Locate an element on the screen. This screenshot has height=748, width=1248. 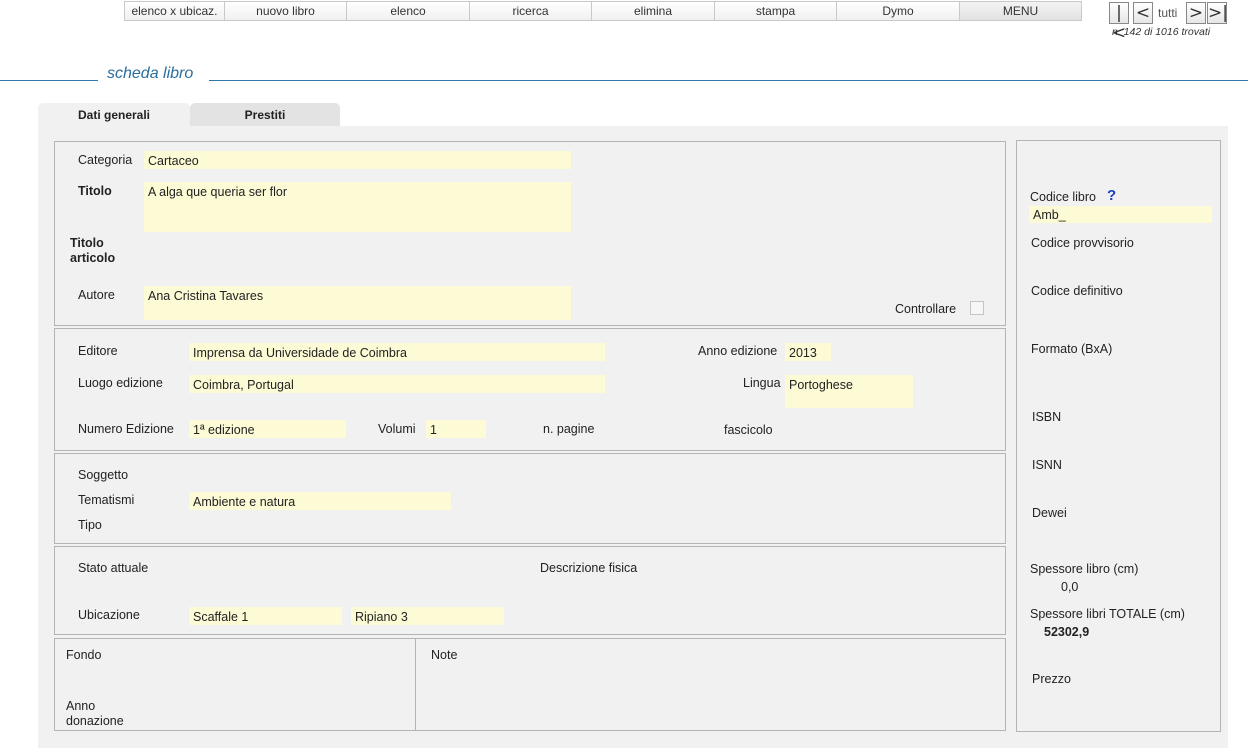
ripiano-field: Ripiano 3 is located at coordinates (427, 616).